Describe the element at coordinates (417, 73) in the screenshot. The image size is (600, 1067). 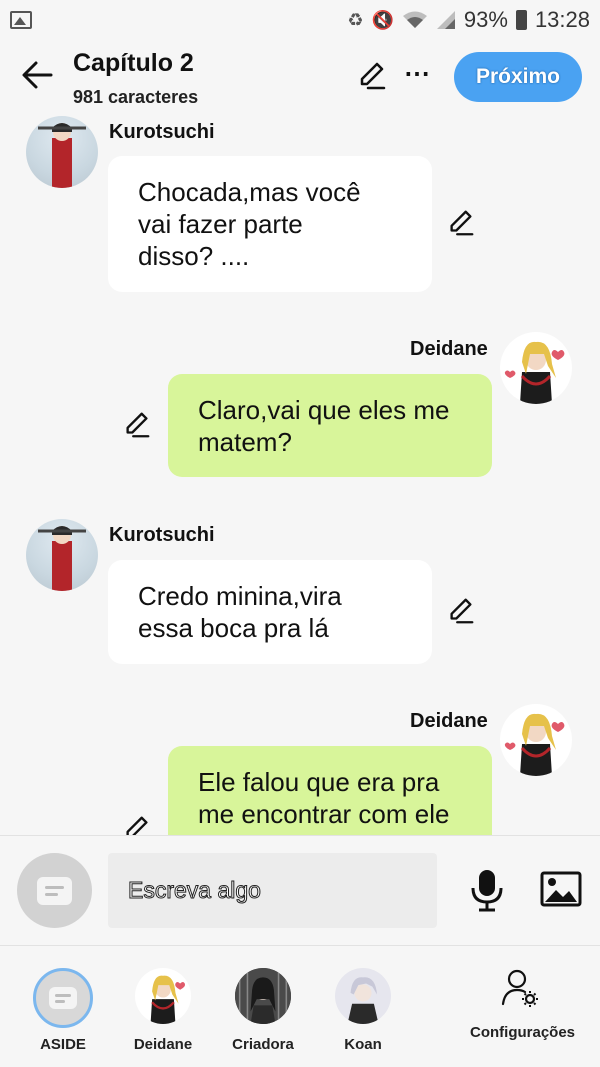
I see `more-options-icon: ⋯` at that location.